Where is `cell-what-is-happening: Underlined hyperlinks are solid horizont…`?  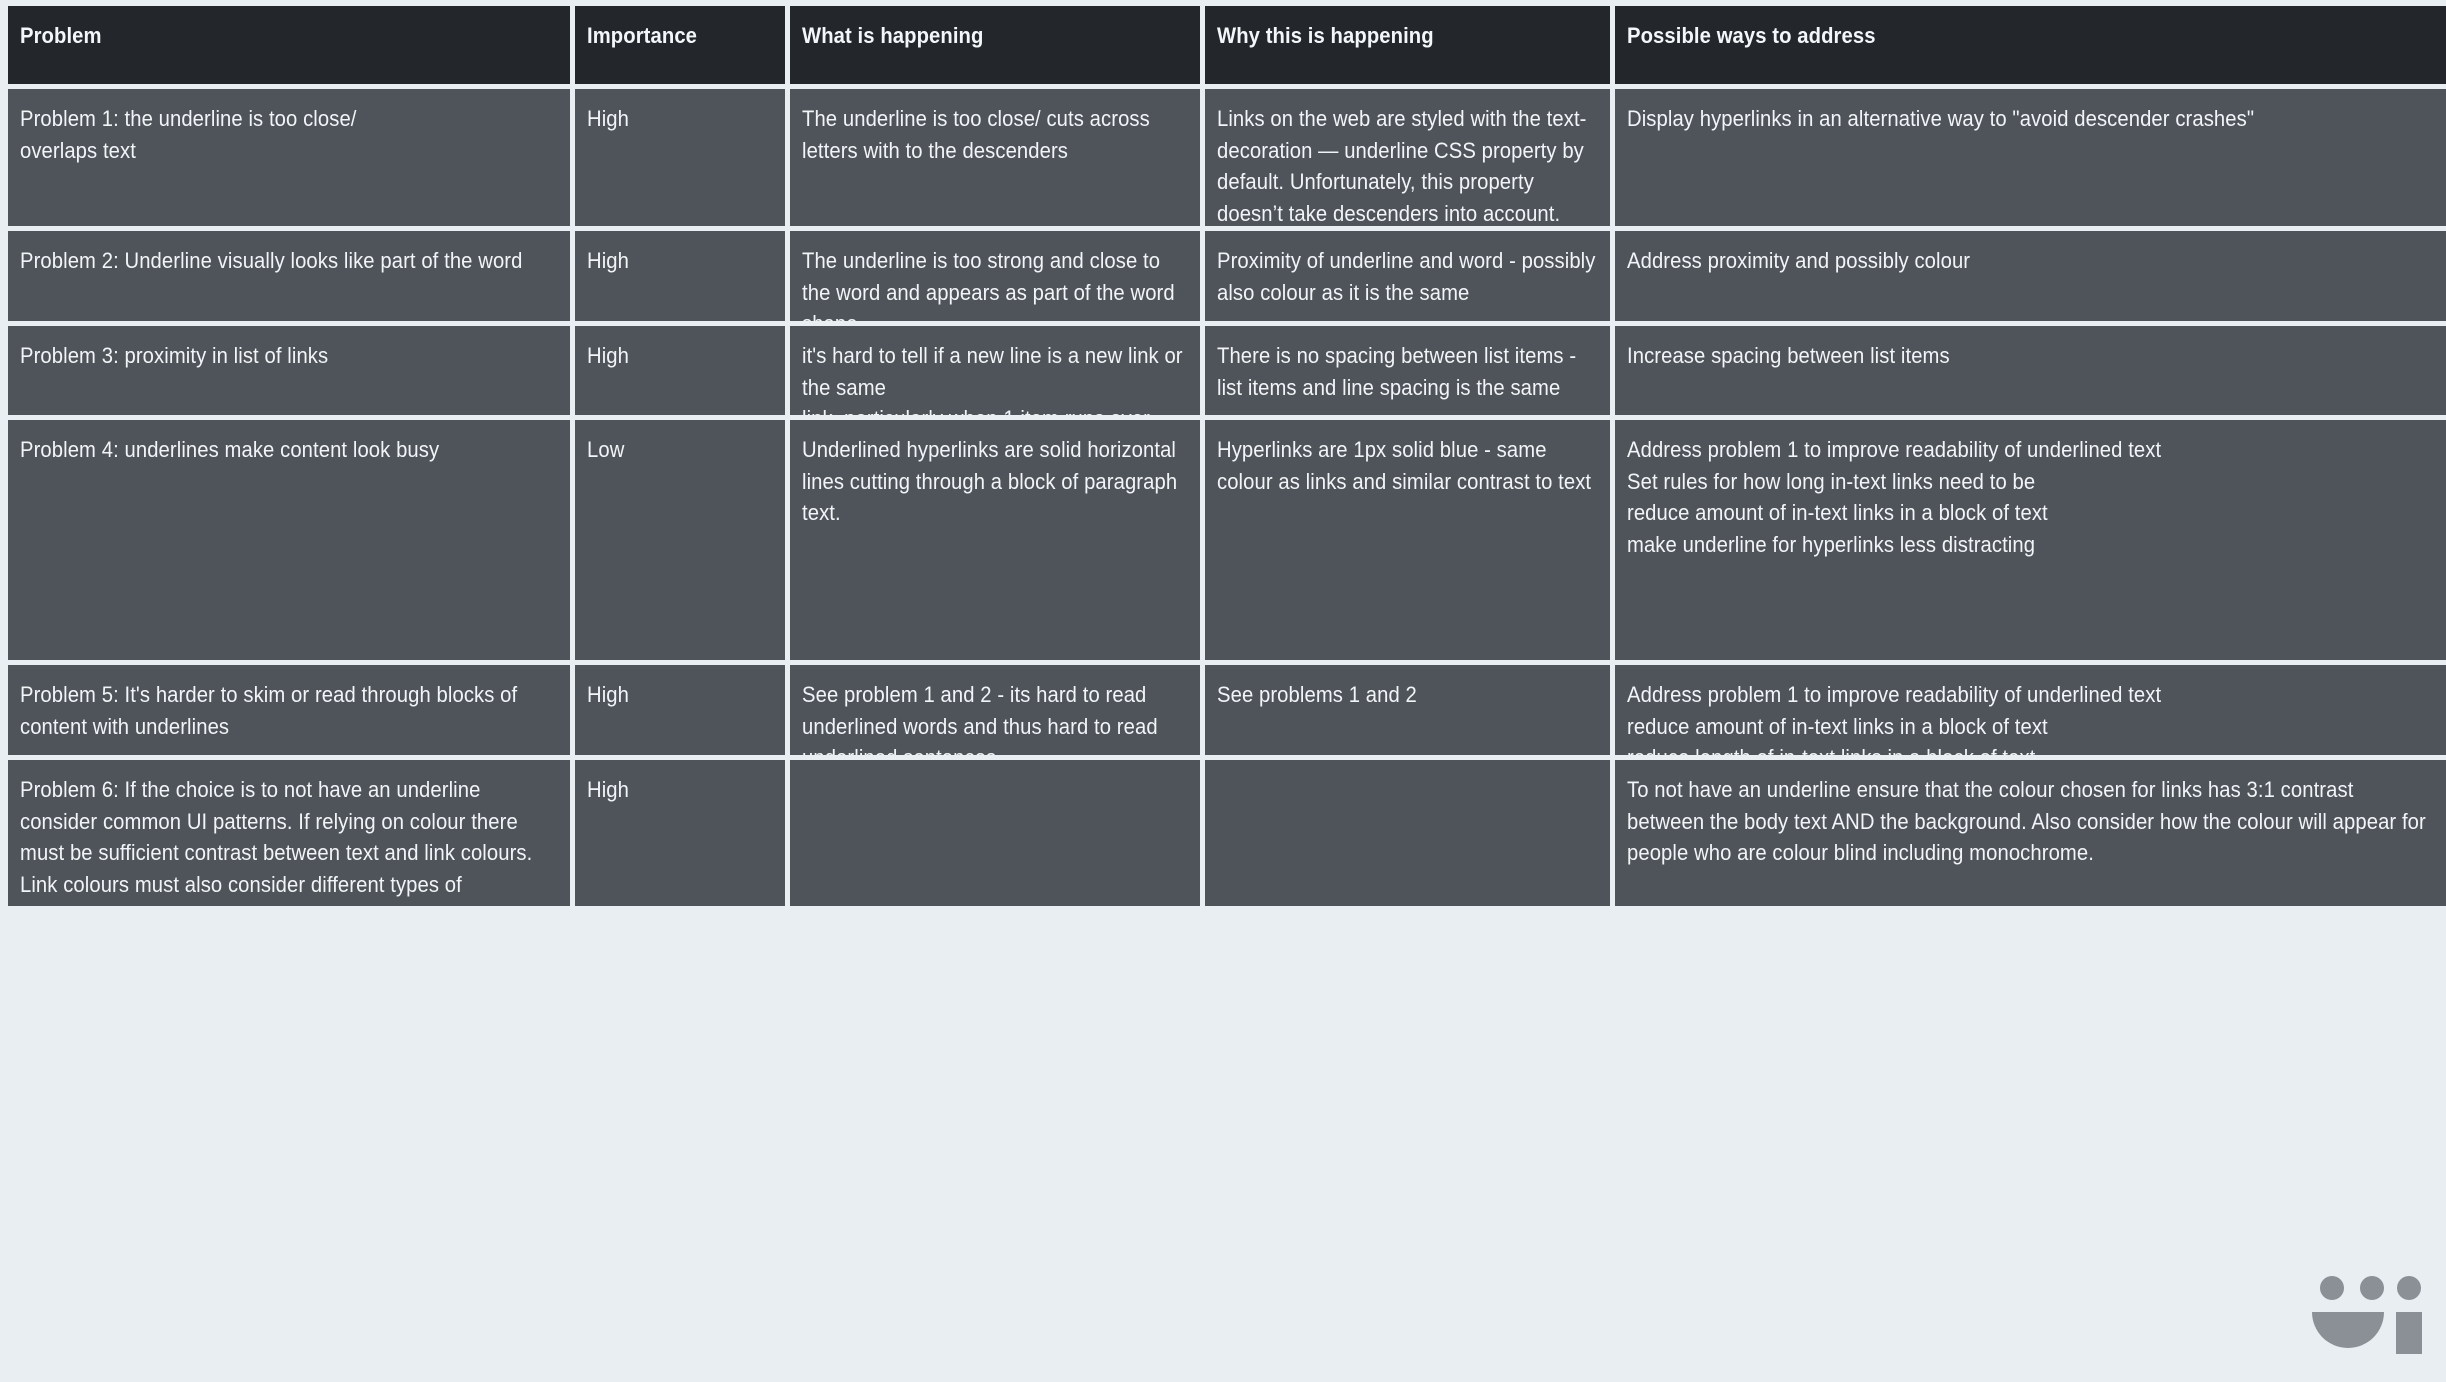 cell-what-is-happening: Underlined hyperlinks are solid horizont… is located at coordinates (995, 540).